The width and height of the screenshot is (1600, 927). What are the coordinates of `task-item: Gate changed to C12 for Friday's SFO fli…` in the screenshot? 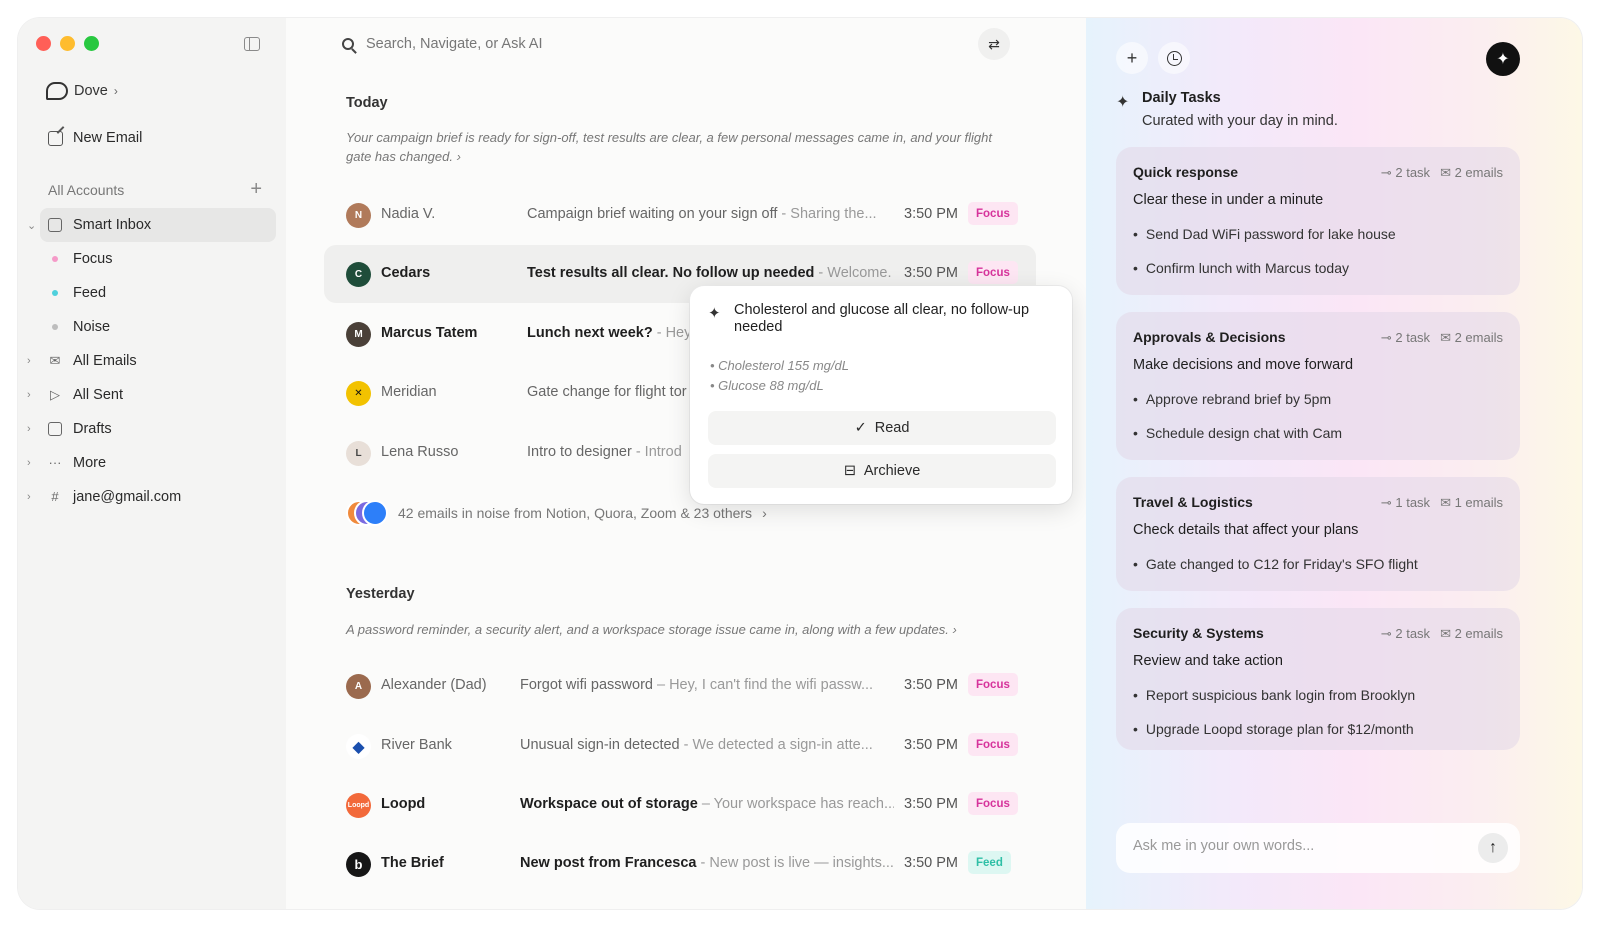 It's located at (1275, 574).